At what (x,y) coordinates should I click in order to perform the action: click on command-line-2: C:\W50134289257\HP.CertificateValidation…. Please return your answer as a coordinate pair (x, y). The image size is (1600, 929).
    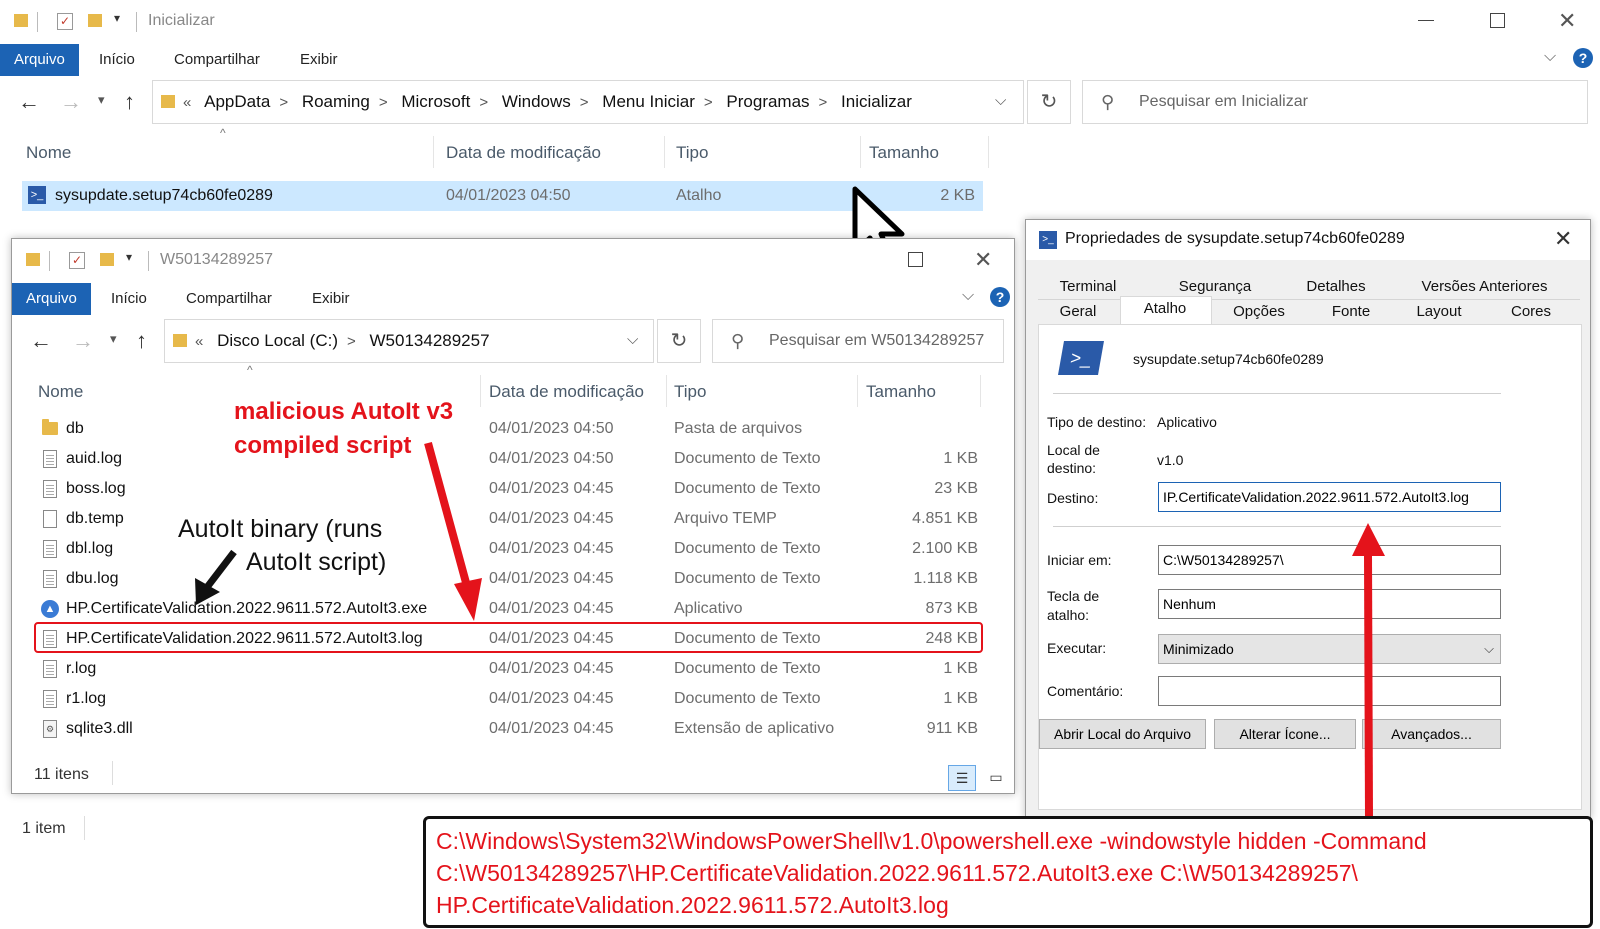
    Looking at the image, I should click on (897, 873).